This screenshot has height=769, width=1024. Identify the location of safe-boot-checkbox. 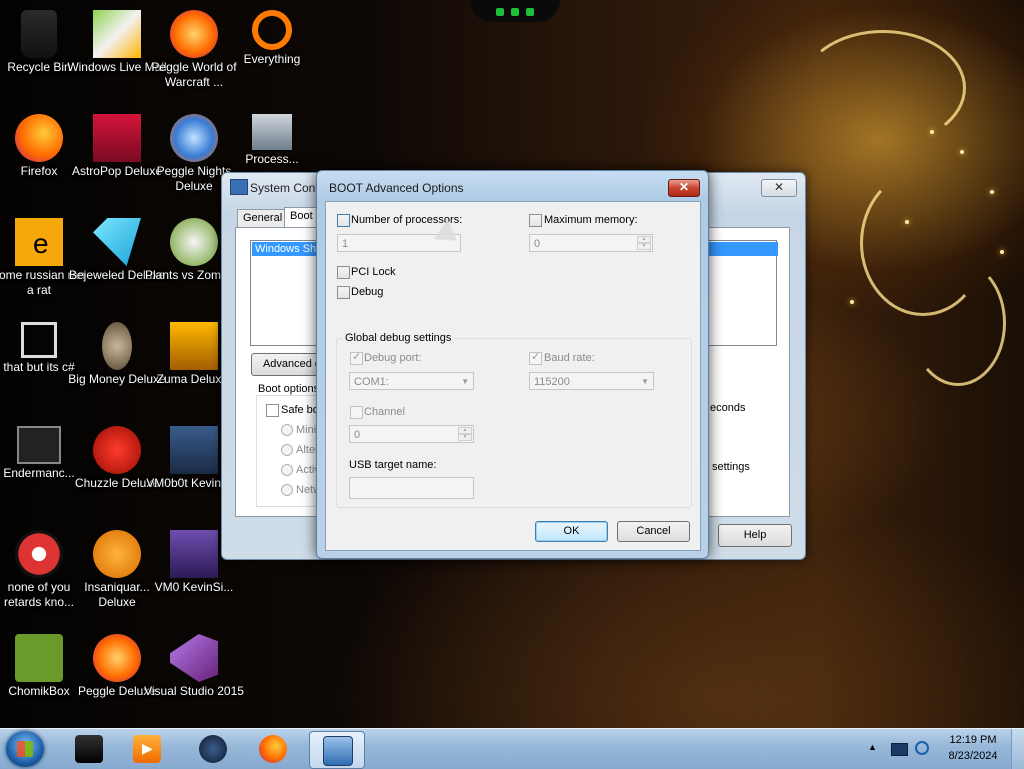
(272, 410).